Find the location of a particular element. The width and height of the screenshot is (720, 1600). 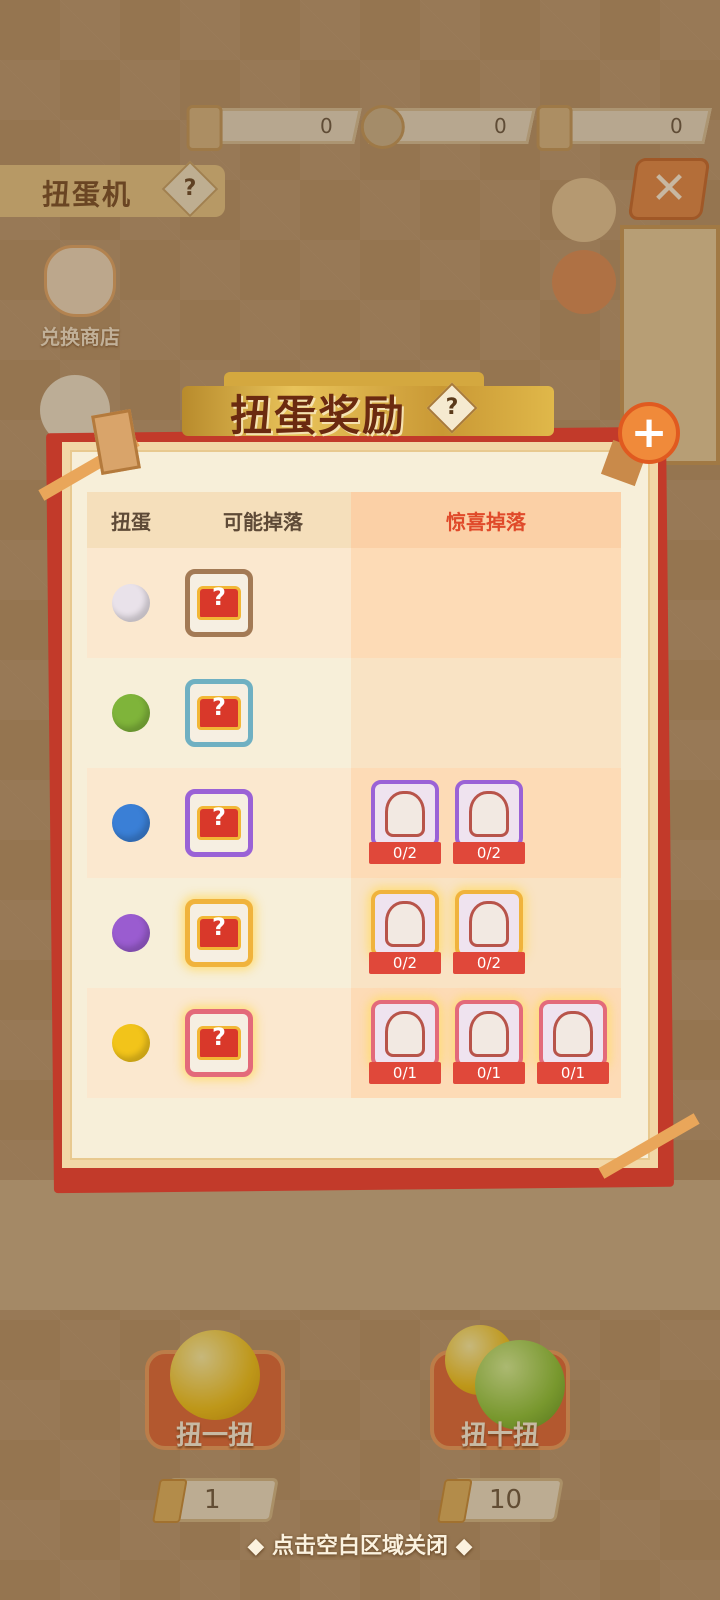

exchange-shop-button: 兑换商店 is located at coordinates (80, 297).